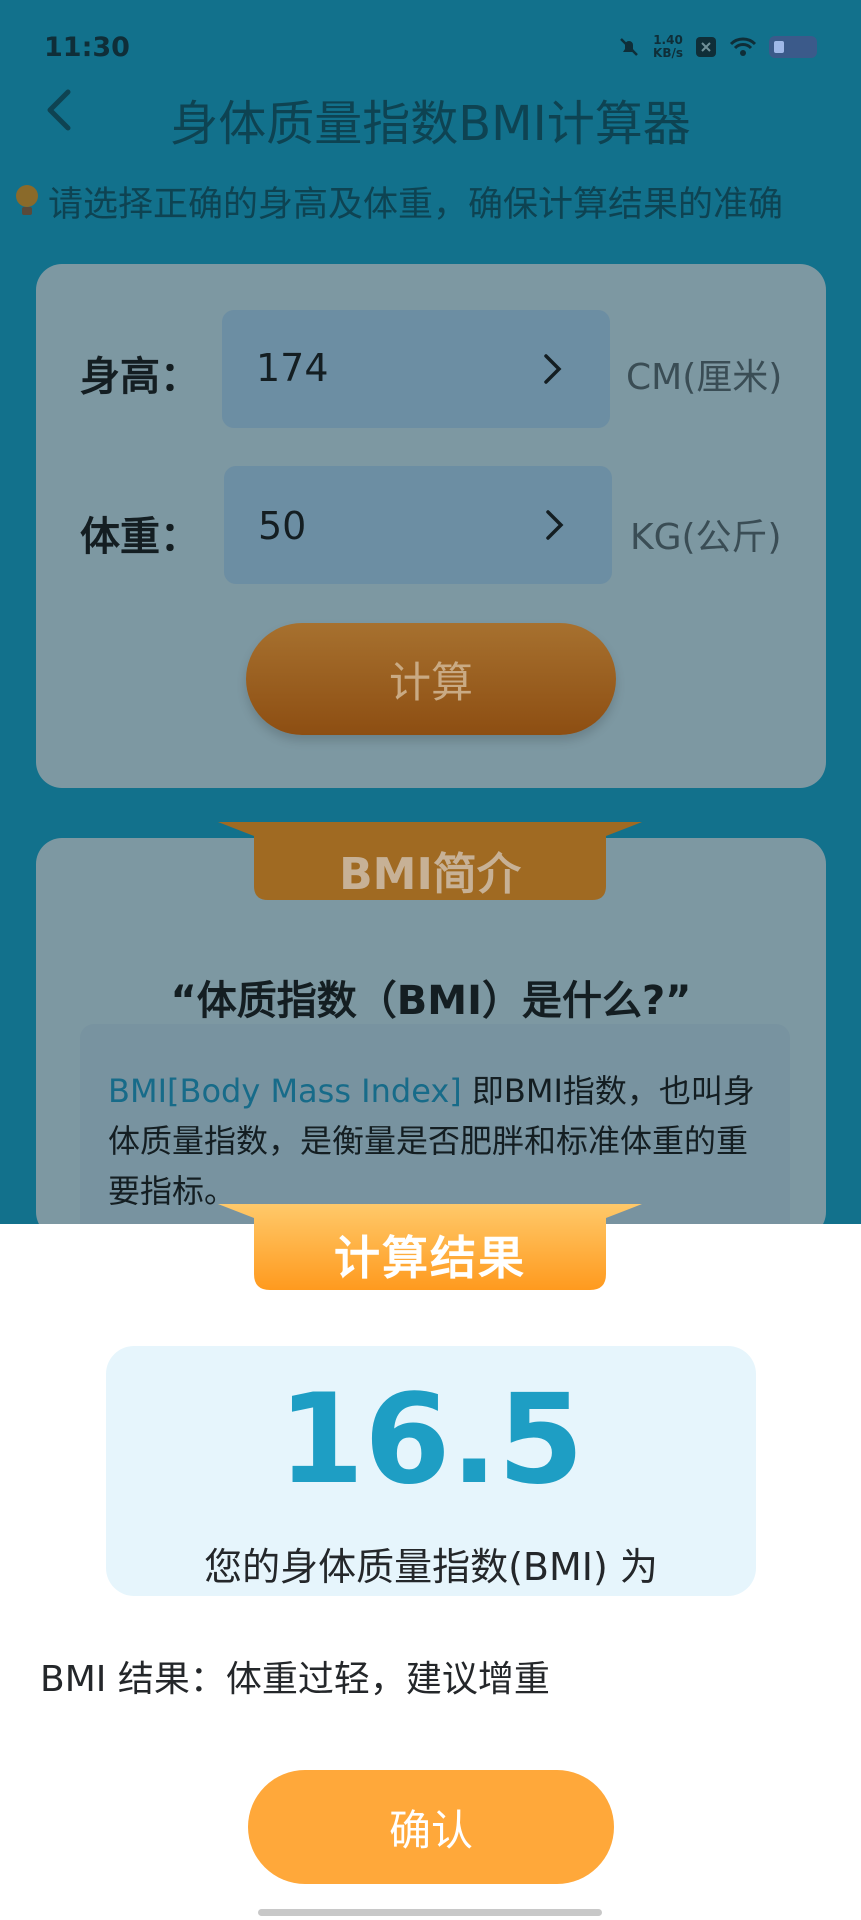 Image resolution: width=861 pixels, height=1920 pixels. Describe the element at coordinates (430, 1258) in the screenshot. I see `result-title: 计算结果` at that location.